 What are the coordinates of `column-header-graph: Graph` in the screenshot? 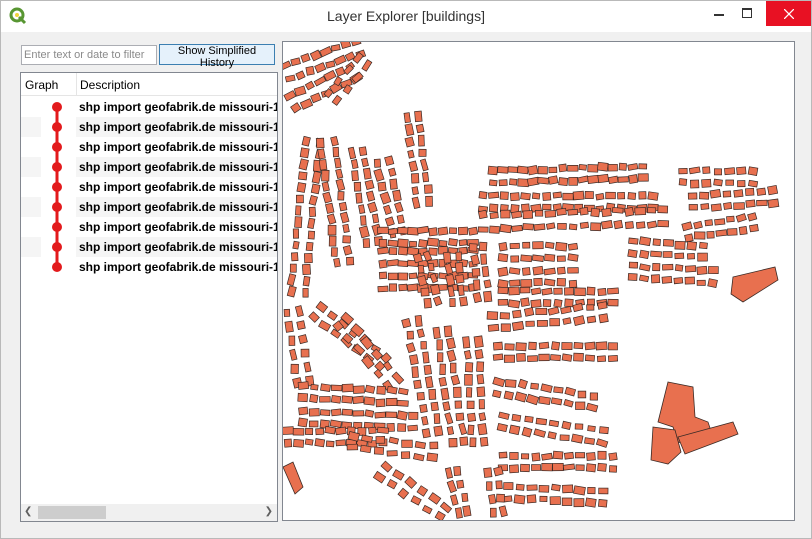 It's located at (41, 85).